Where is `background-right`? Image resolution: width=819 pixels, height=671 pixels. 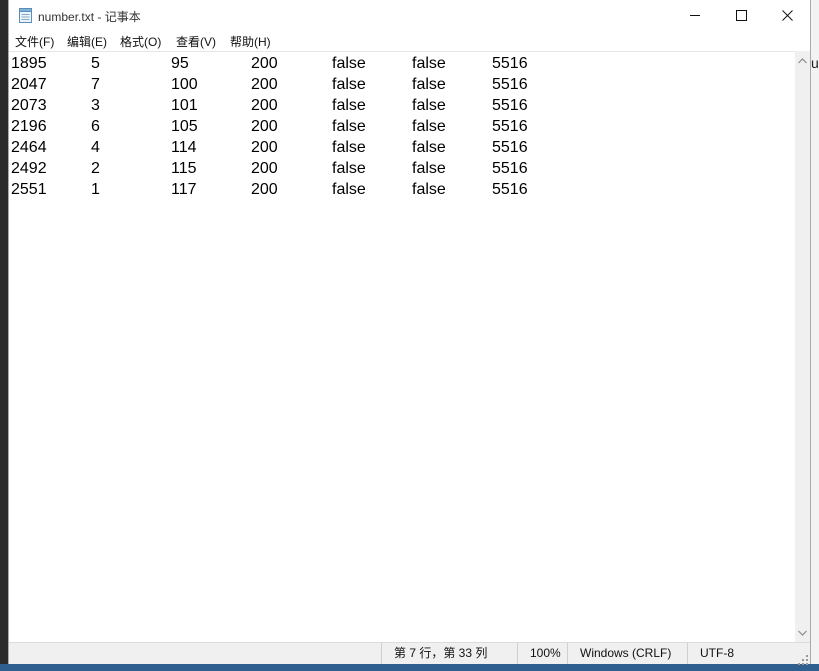
background-right is located at coordinates (815, 335).